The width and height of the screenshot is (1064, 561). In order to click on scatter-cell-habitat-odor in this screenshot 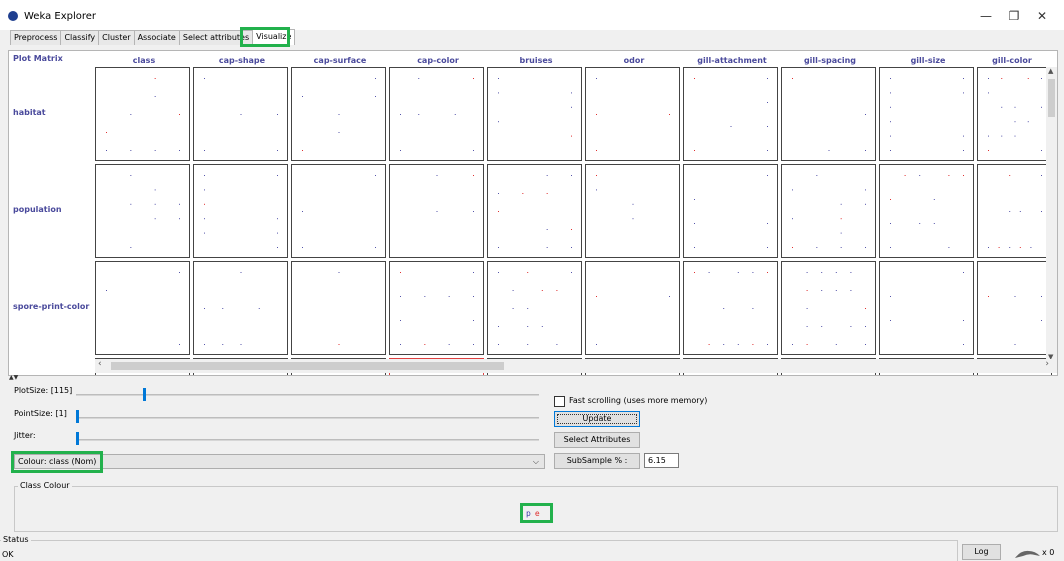, I will do `click(632, 114)`.